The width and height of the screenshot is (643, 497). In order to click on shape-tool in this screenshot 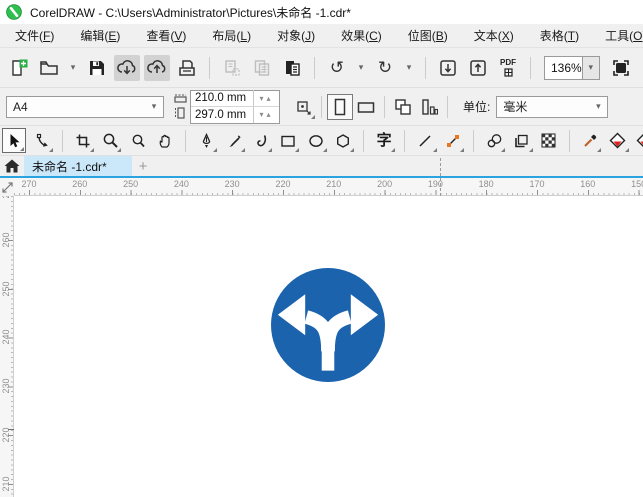, I will do `click(41, 140)`.